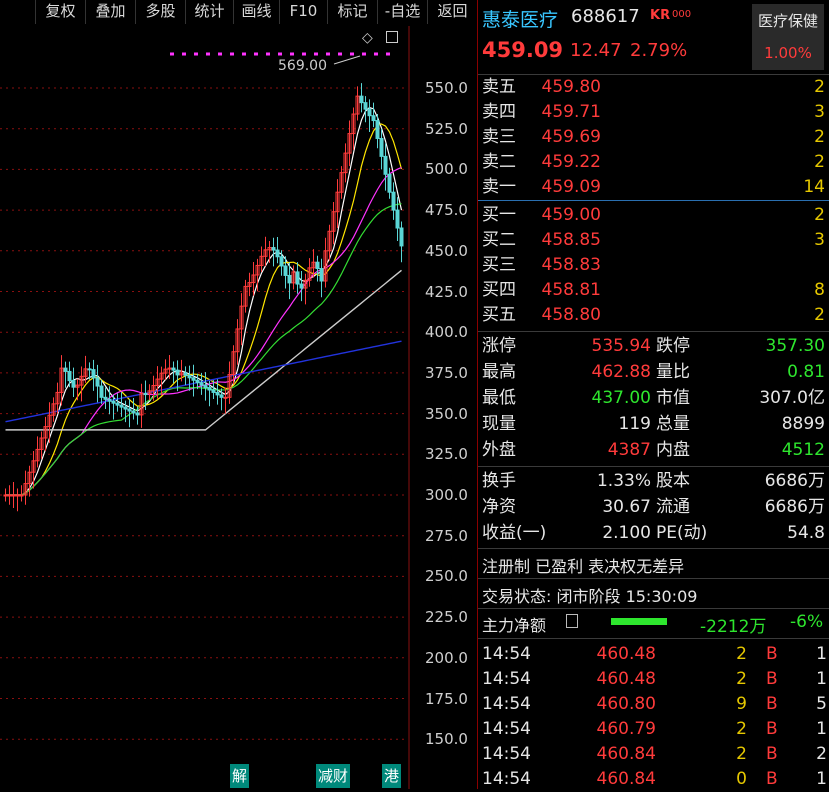 The height and width of the screenshot is (792, 829). What do you see at coordinates (499, 290) in the screenshot?
I see `bid-label: 买四` at bounding box center [499, 290].